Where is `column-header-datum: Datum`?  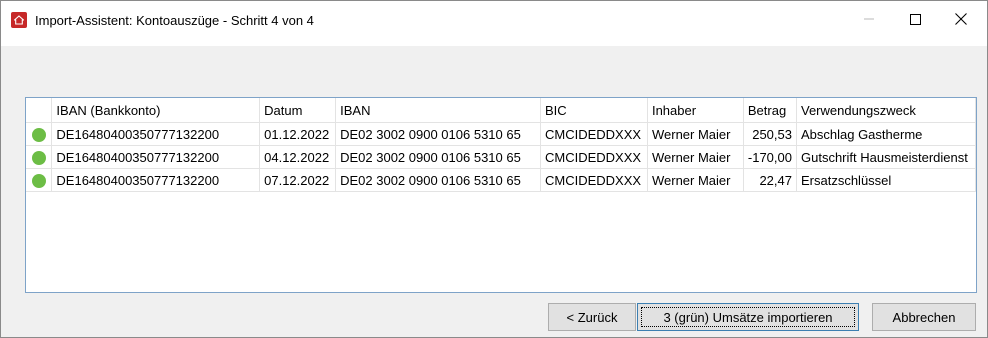
column-header-datum: Datum is located at coordinates (298, 110).